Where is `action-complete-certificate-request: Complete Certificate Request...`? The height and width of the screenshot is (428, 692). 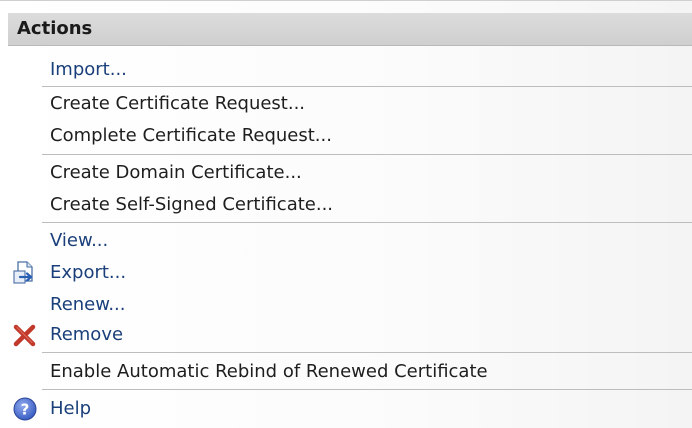 action-complete-certificate-request: Complete Certificate Request... is located at coordinates (350, 137).